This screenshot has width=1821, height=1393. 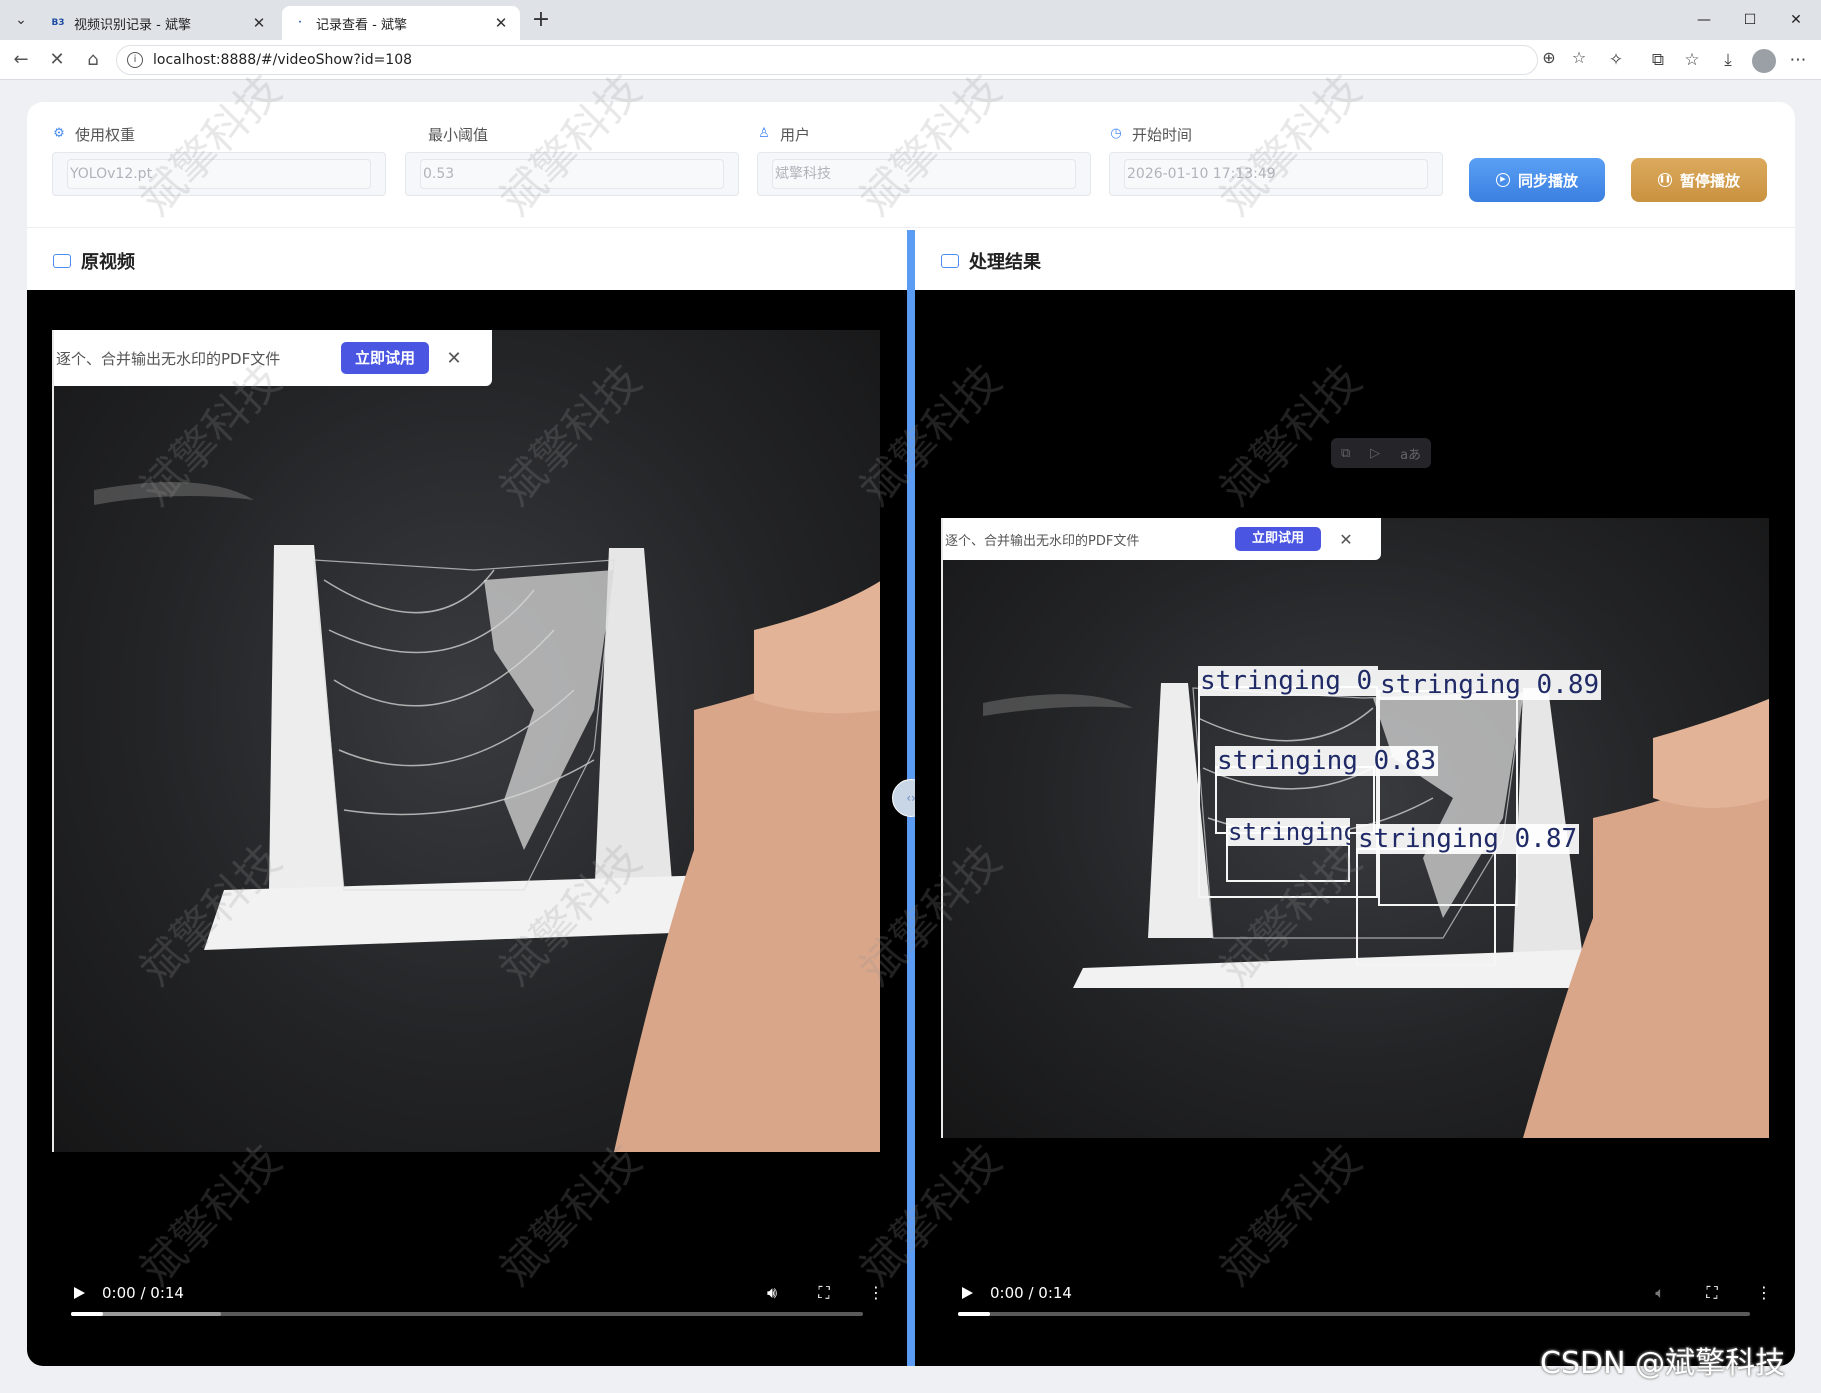 What do you see at coordinates (219, 174) in the screenshot?
I see `weight-input: YOLOv12.pt` at bounding box center [219, 174].